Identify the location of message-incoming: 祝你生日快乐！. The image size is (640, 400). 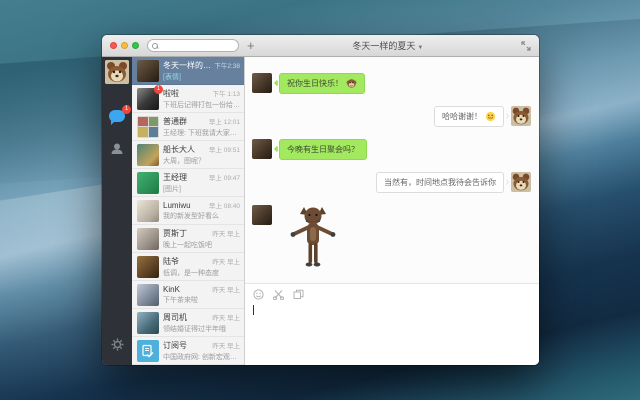
(391, 83).